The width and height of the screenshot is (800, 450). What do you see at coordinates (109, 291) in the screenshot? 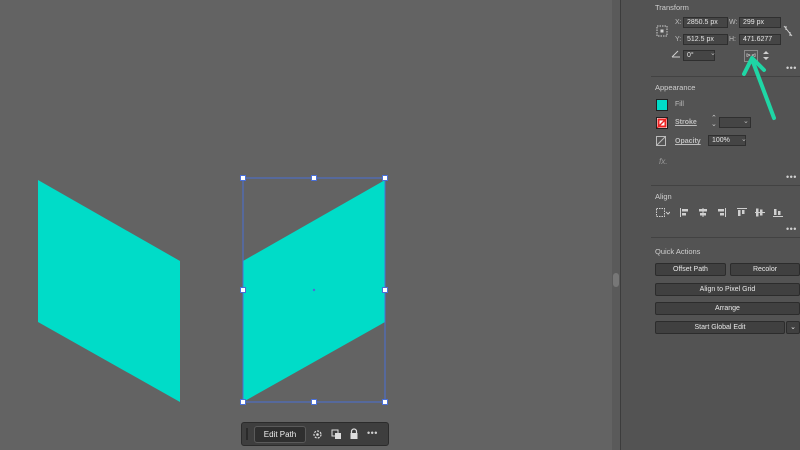
I see `left-parallelogram-shape` at bounding box center [109, 291].